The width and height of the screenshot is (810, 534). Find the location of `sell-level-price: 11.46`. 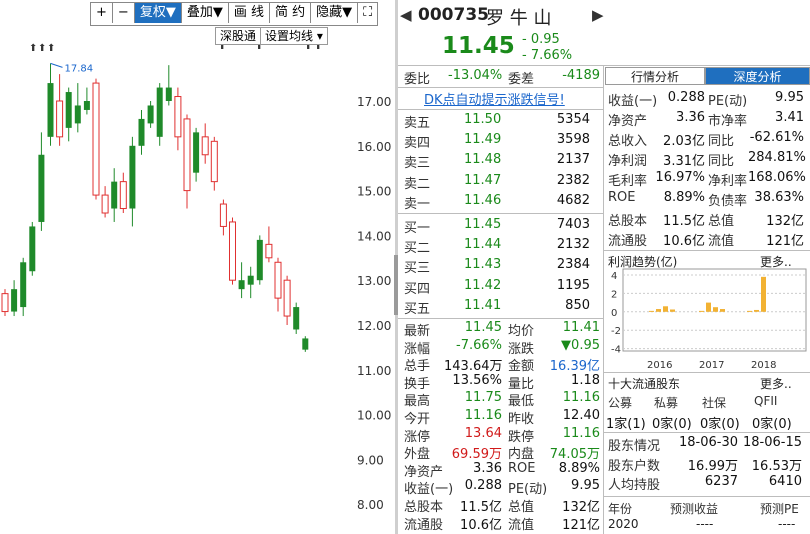

sell-level-price: 11.46 is located at coordinates (483, 200).